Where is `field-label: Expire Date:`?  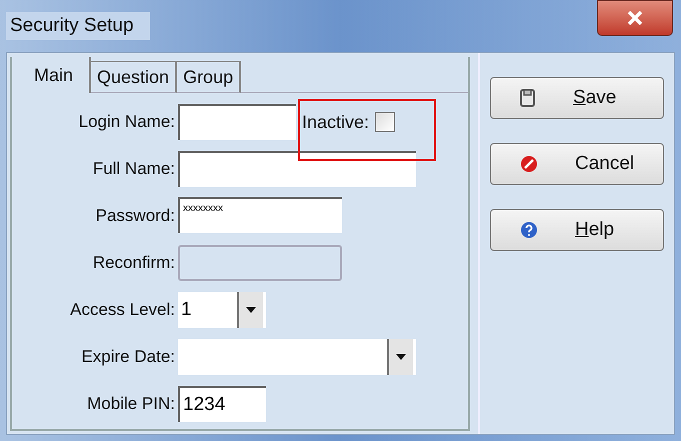 field-label: Expire Date: is located at coordinates (128, 357).